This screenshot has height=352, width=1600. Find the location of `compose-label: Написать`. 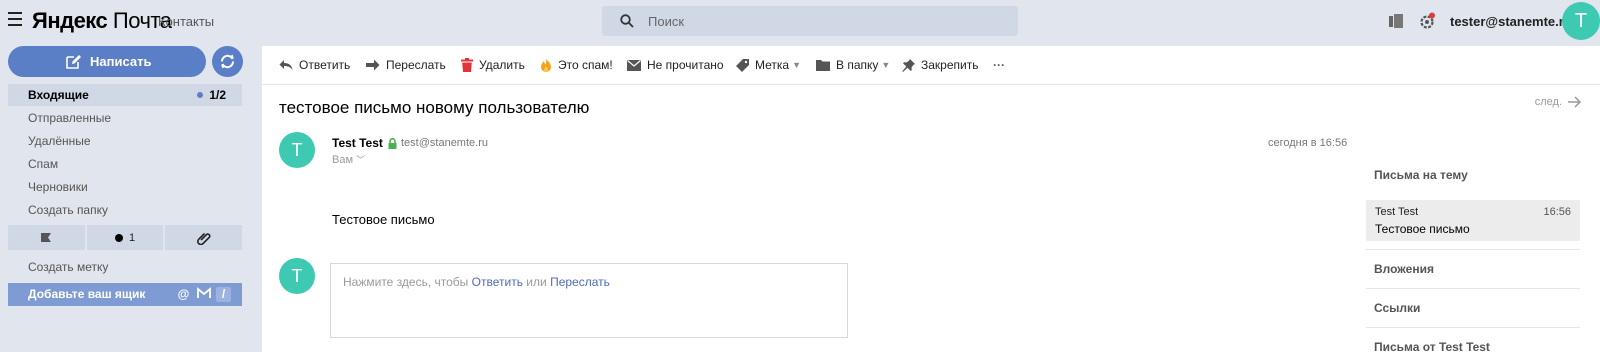

compose-label: Написать is located at coordinates (121, 61).